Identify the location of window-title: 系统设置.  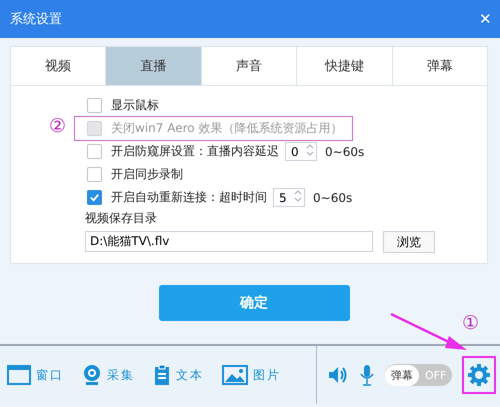
(36, 19).